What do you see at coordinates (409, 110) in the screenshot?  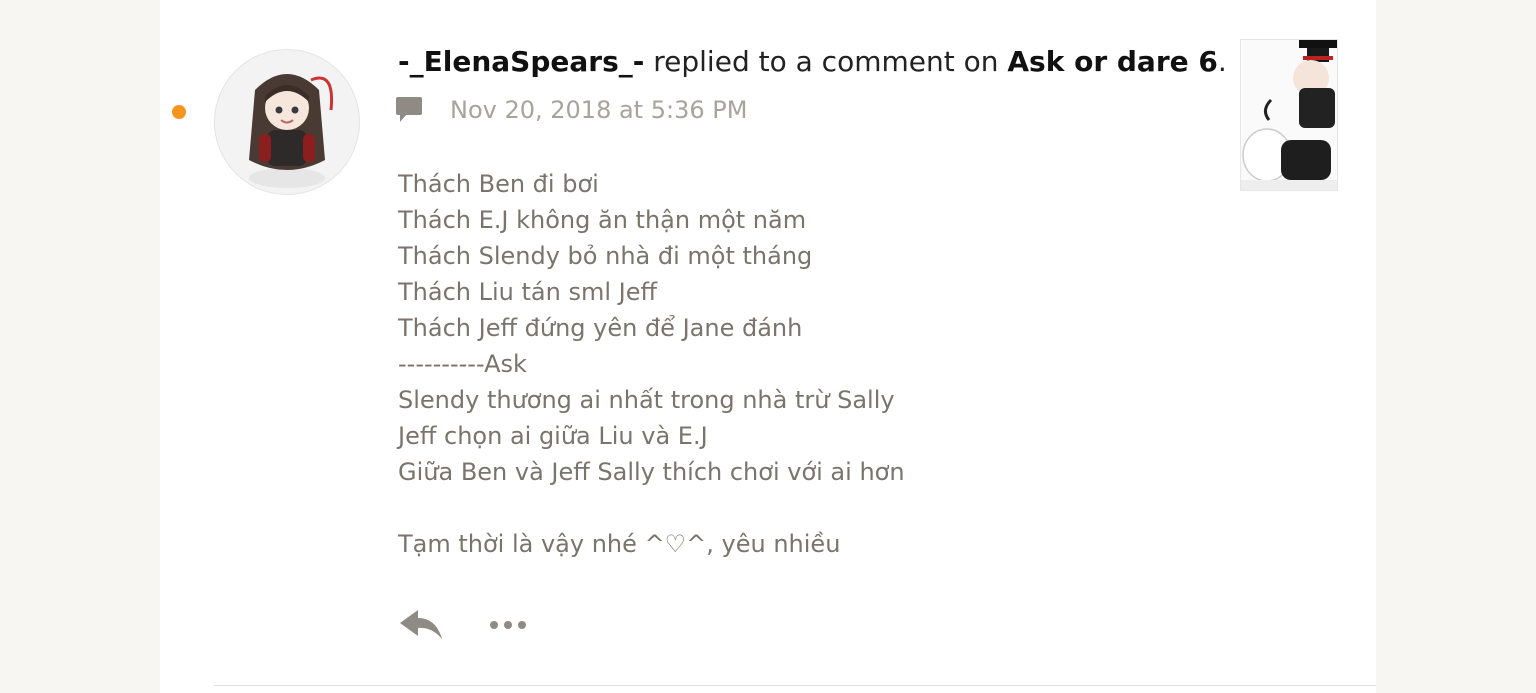 I see `comment-icon` at bounding box center [409, 110].